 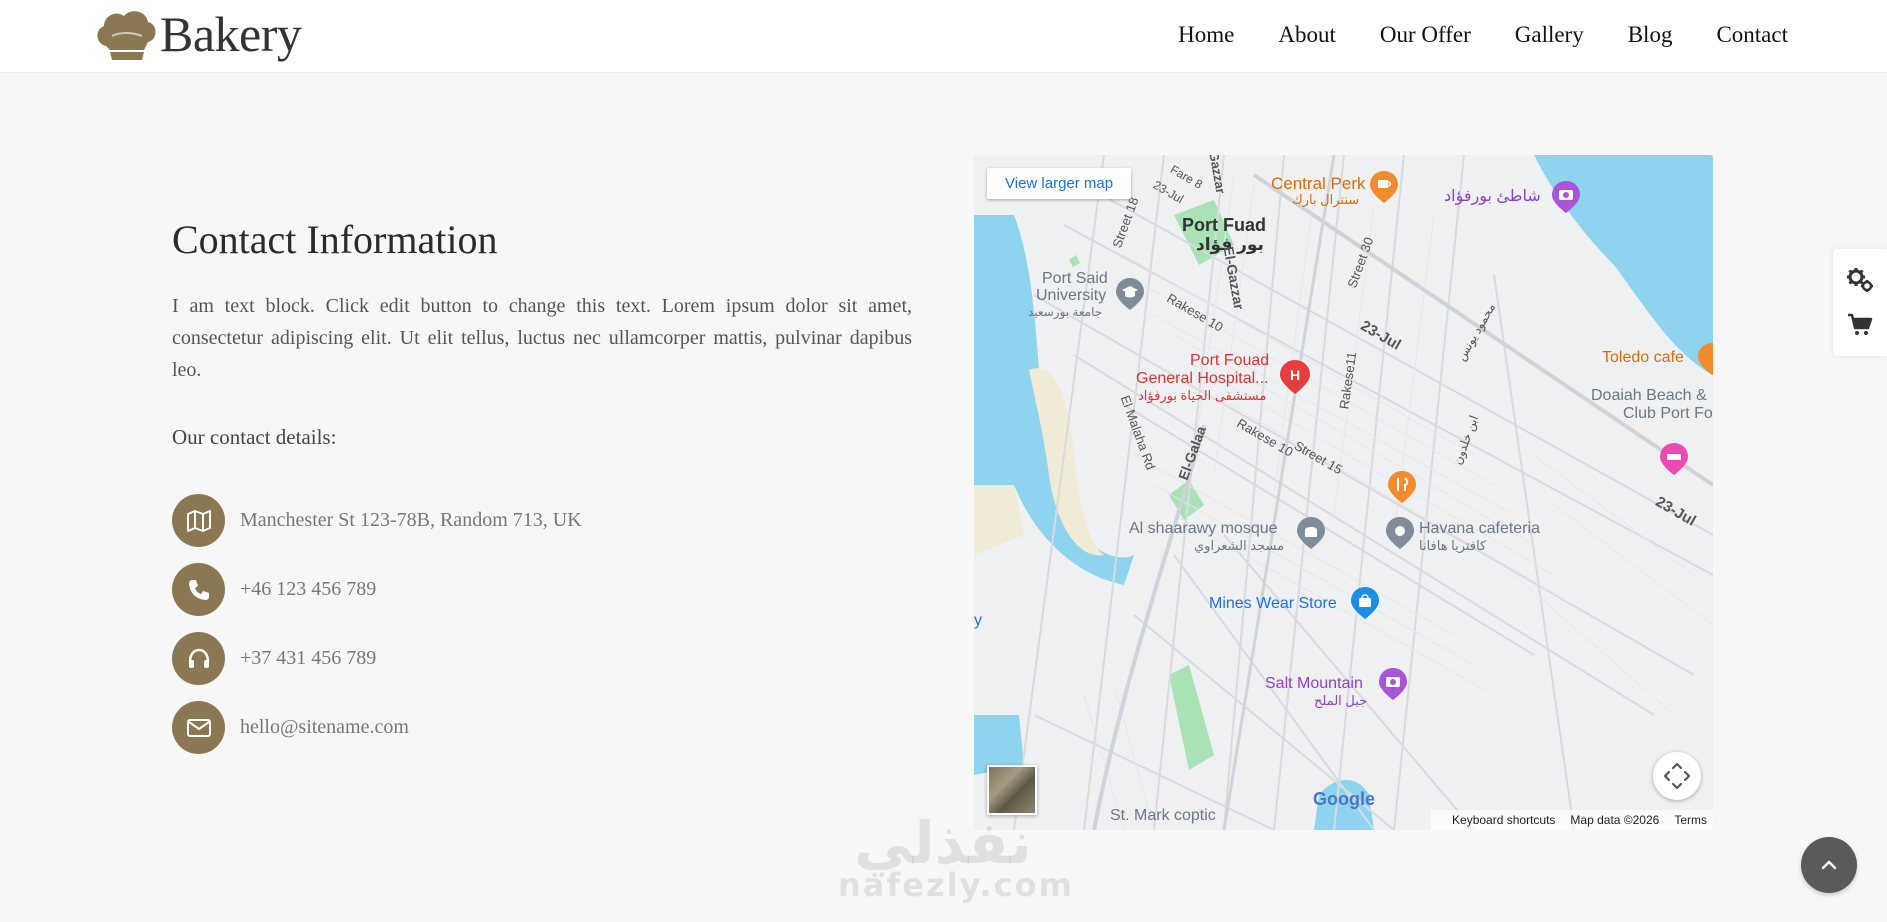 What do you see at coordinates (1365, 603) in the screenshot?
I see `shopping-marker-icon` at bounding box center [1365, 603].